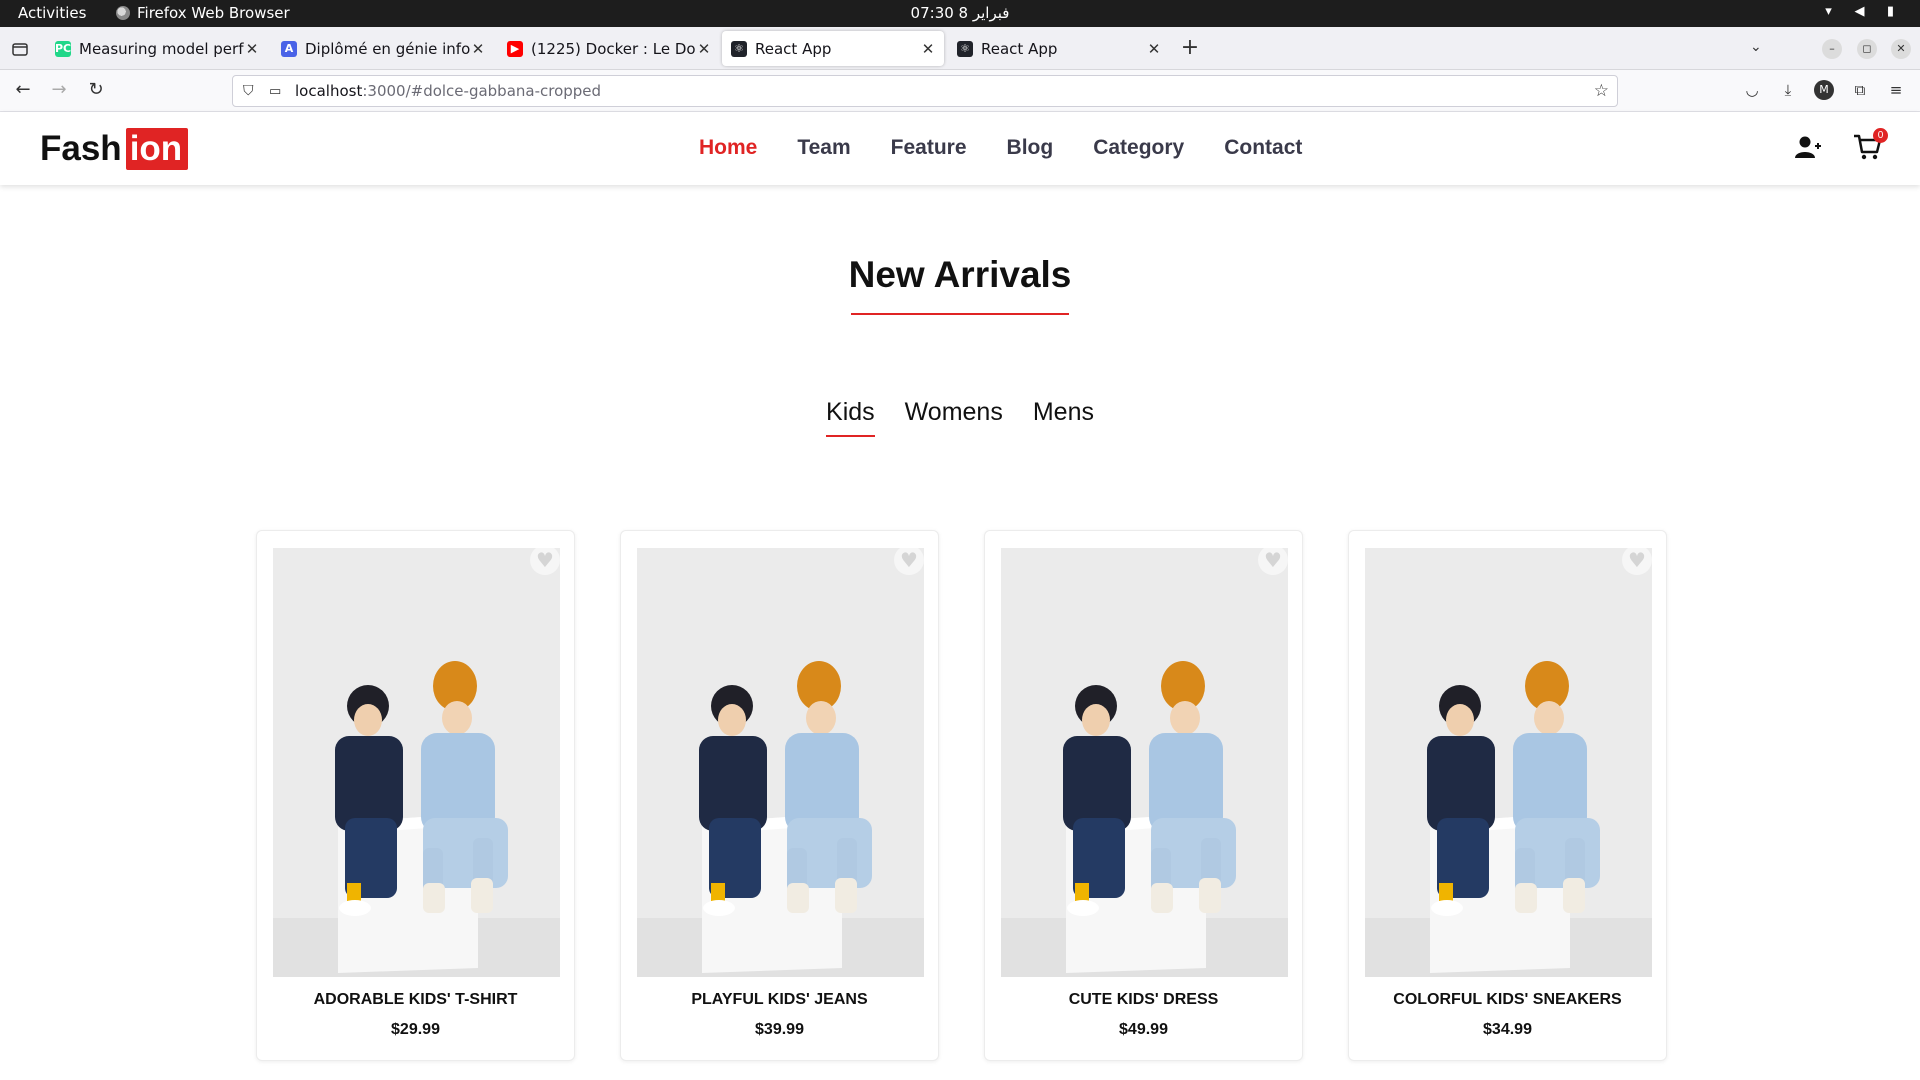 The width and height of the screenshot is (1920, 1080). I want to click on add-user-button, so click(1808, 147).